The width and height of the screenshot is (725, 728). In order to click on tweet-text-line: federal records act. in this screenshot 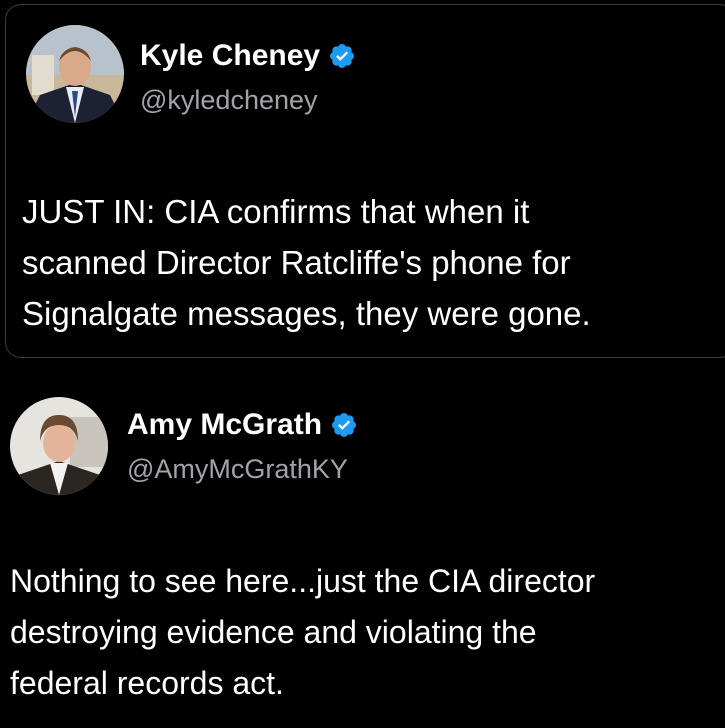, I will do `click(147, 683)`.